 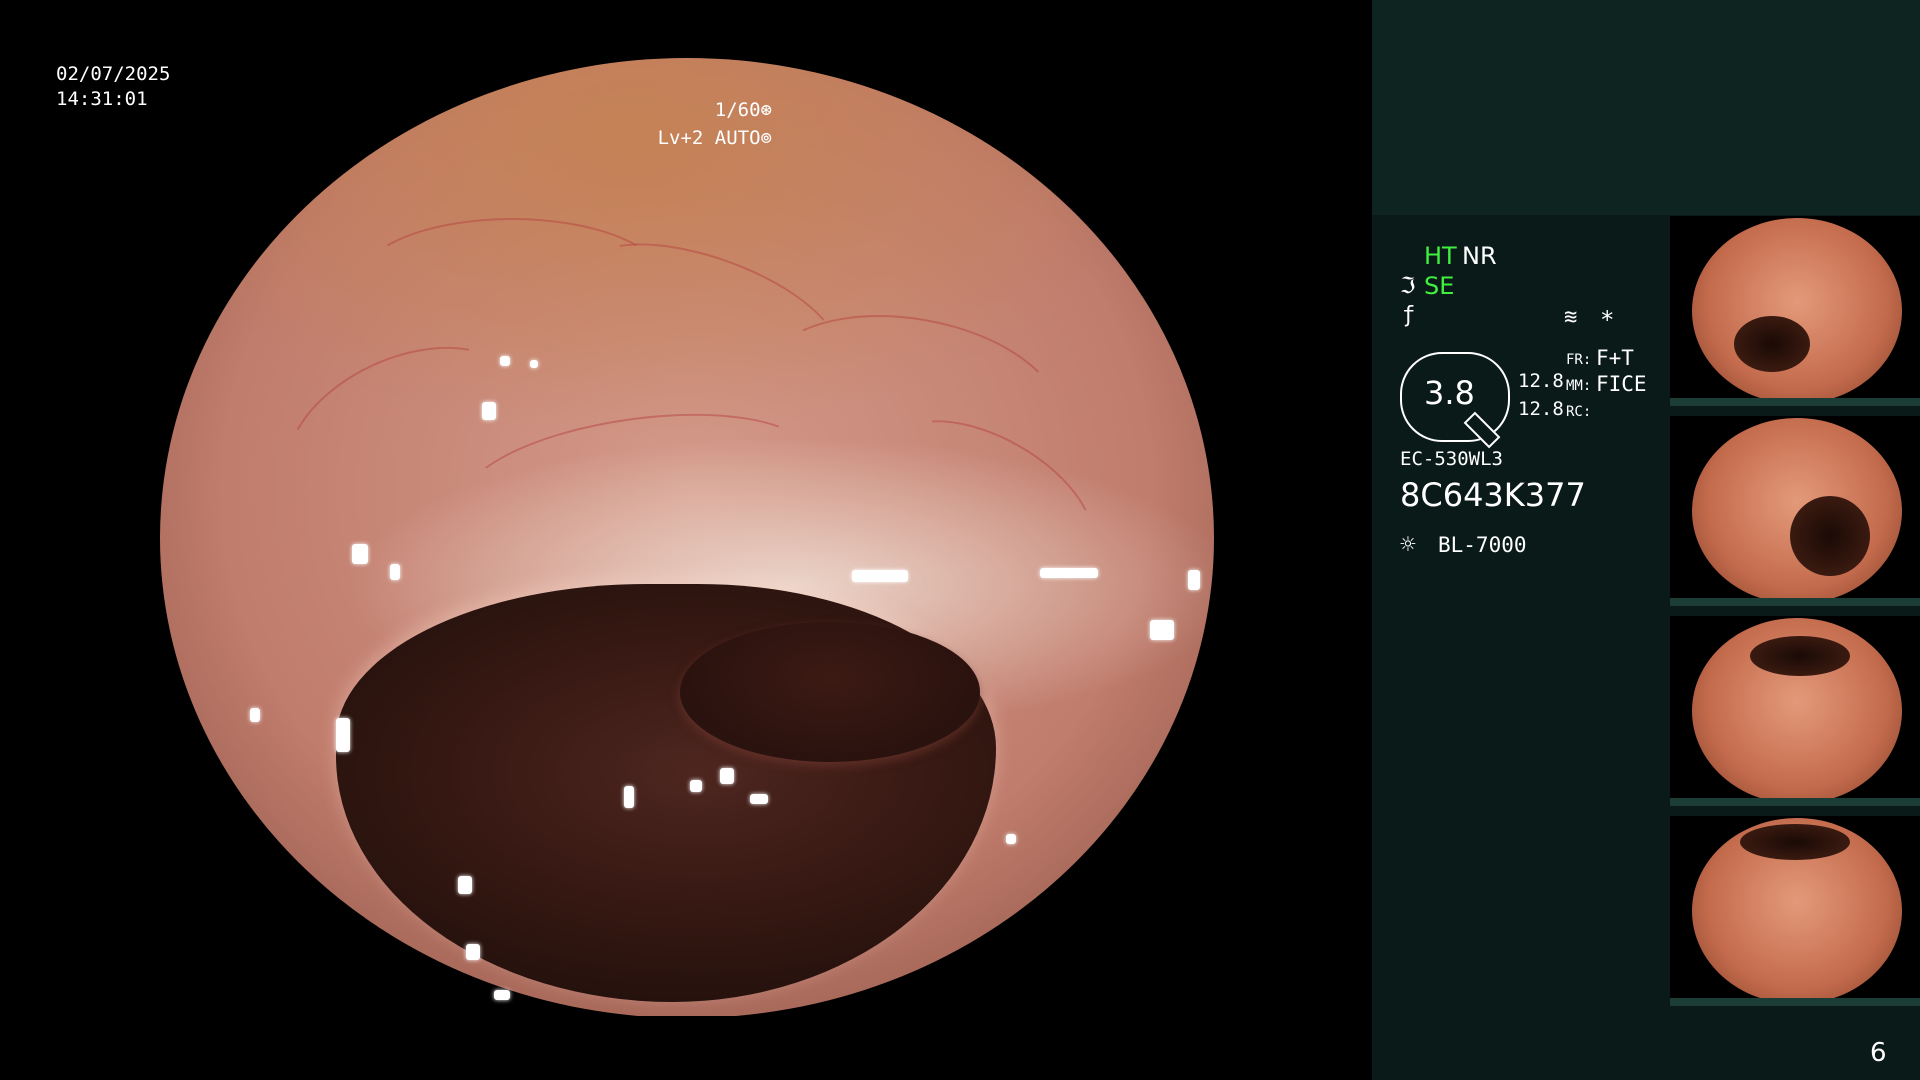 I want to click on page-number: 6, so click(x=1878, y=1053).